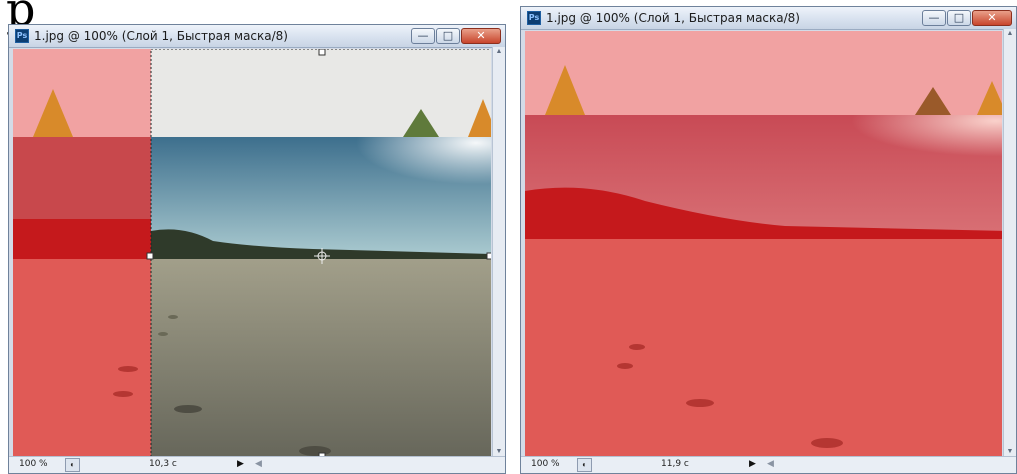 Image resolution: width=1017 pixels, height=474 pixels. I want to click on status-info: 10,3 с, so click(163, 464).